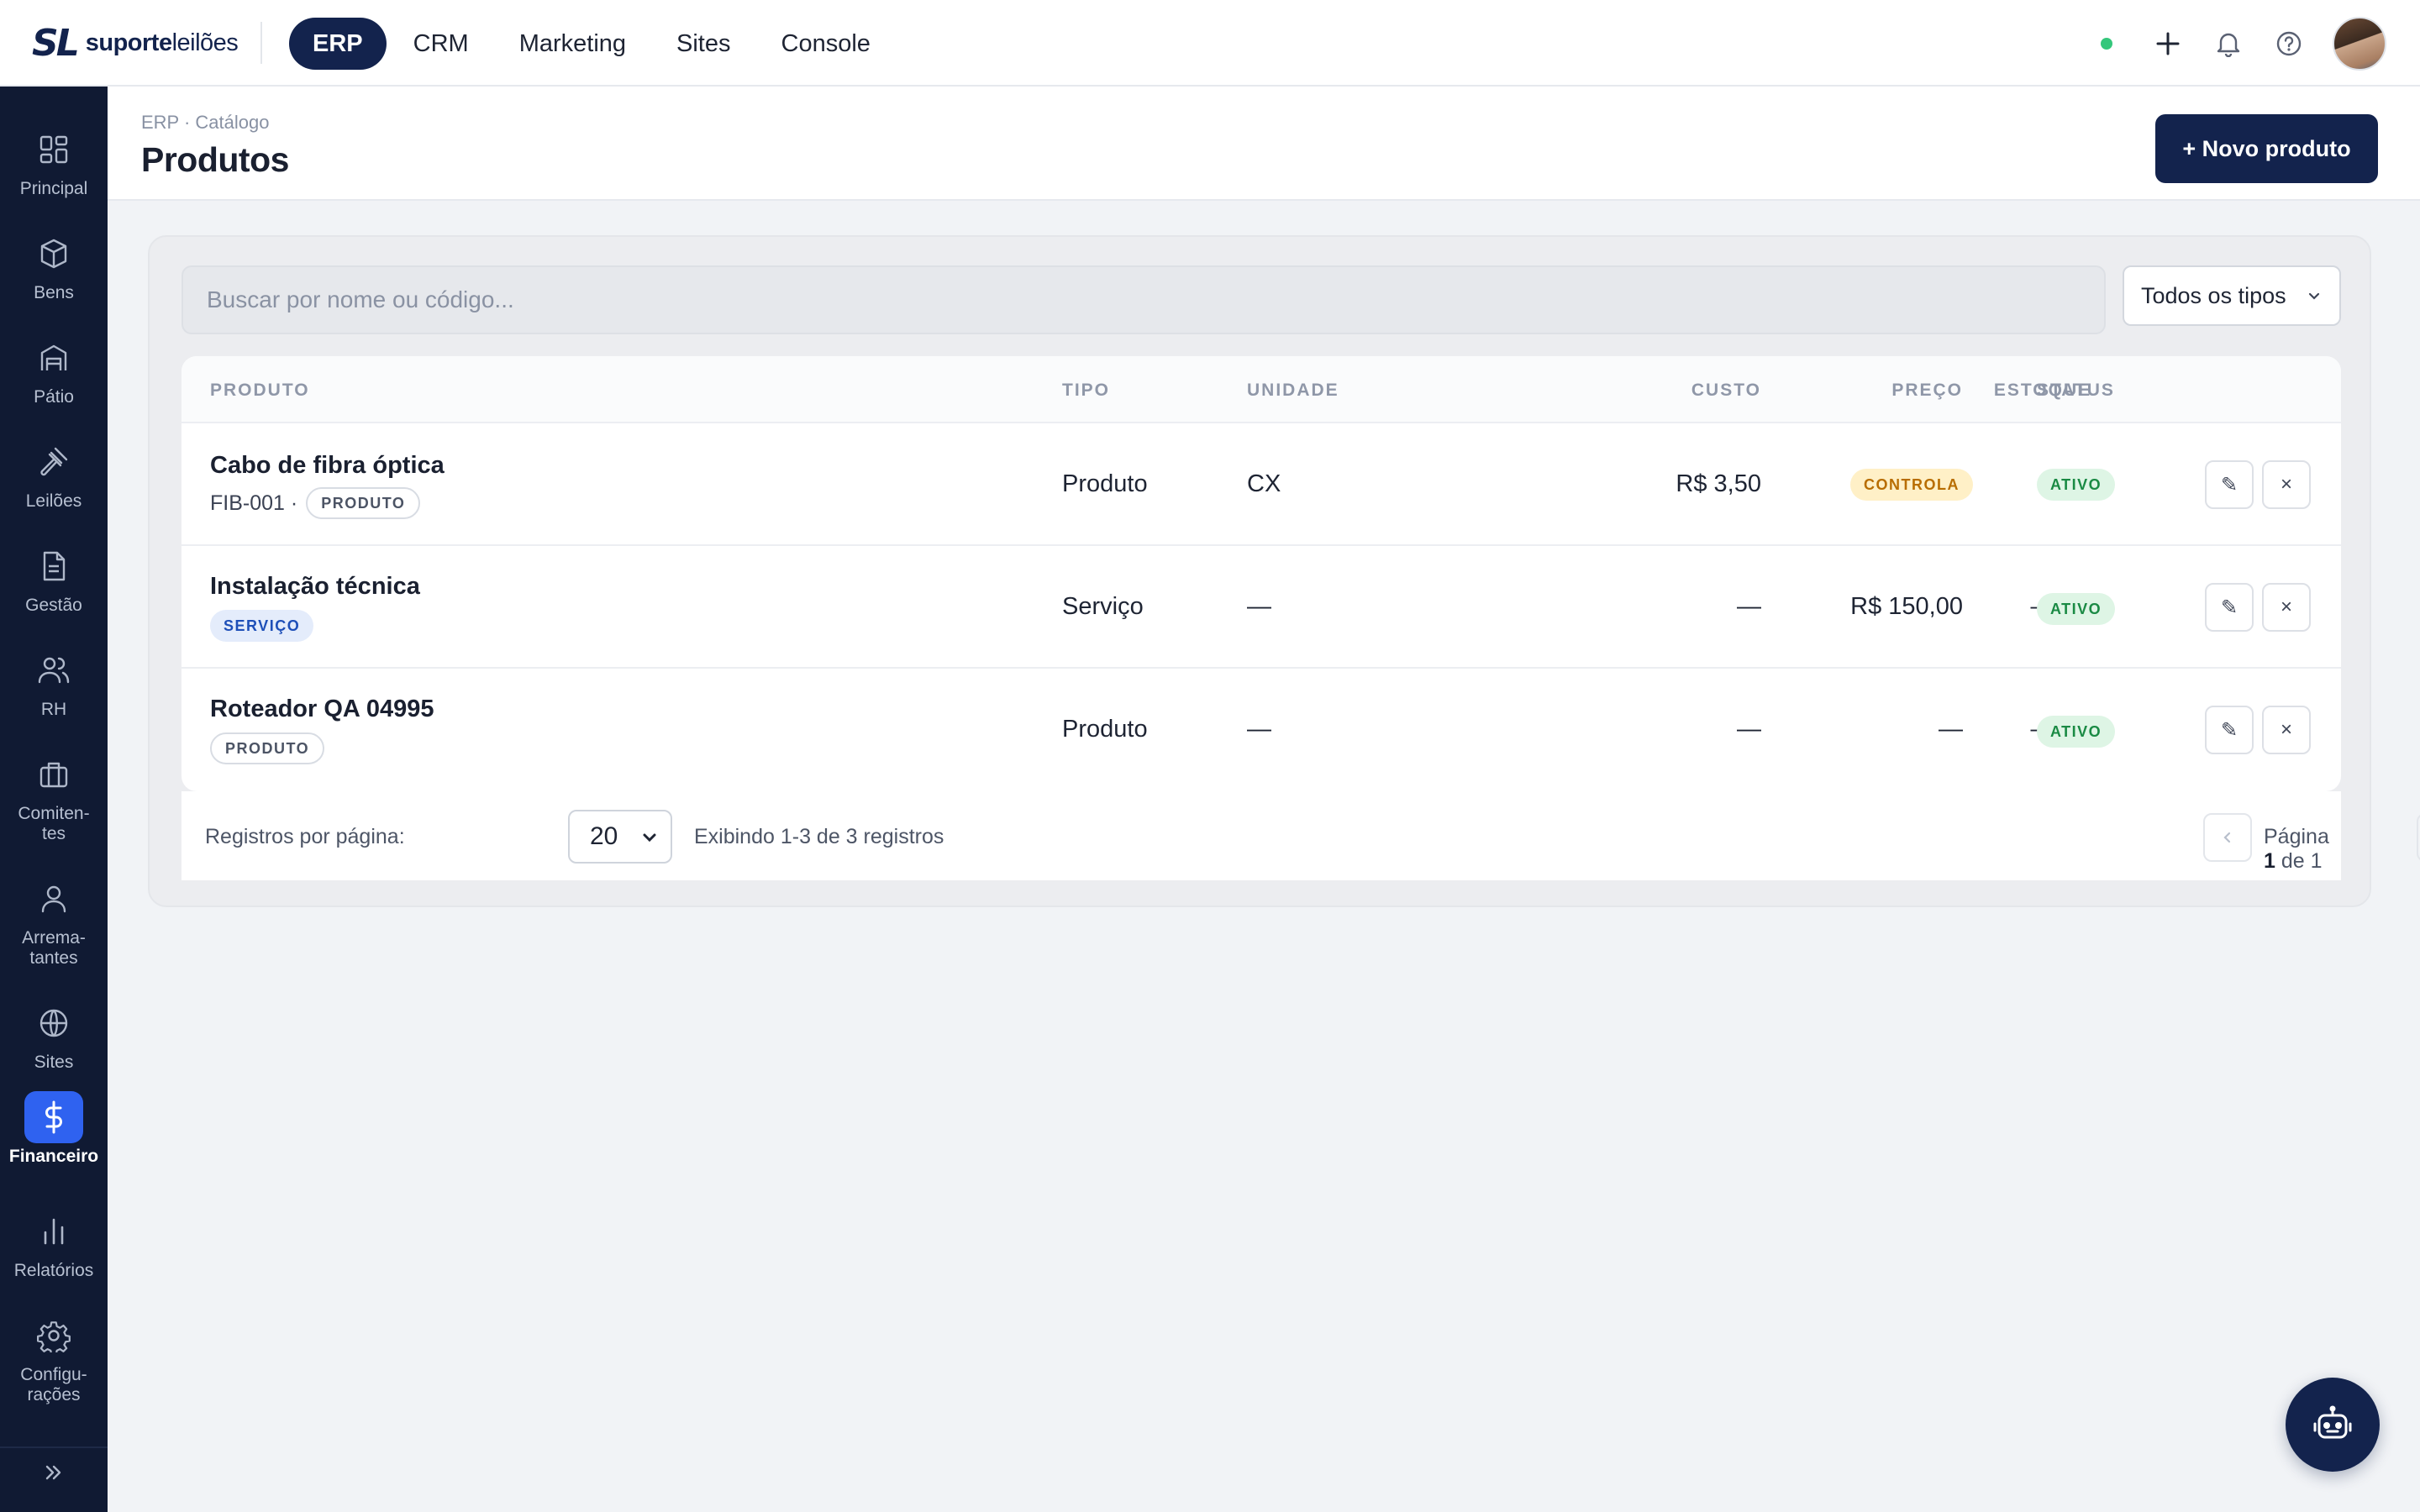 Image resolution: width=2420 pixels, height=1512 pixels. Describe the element at coordinates (54, 397) in the screenshot. I see `sidebar-label: Pátio` at that location.